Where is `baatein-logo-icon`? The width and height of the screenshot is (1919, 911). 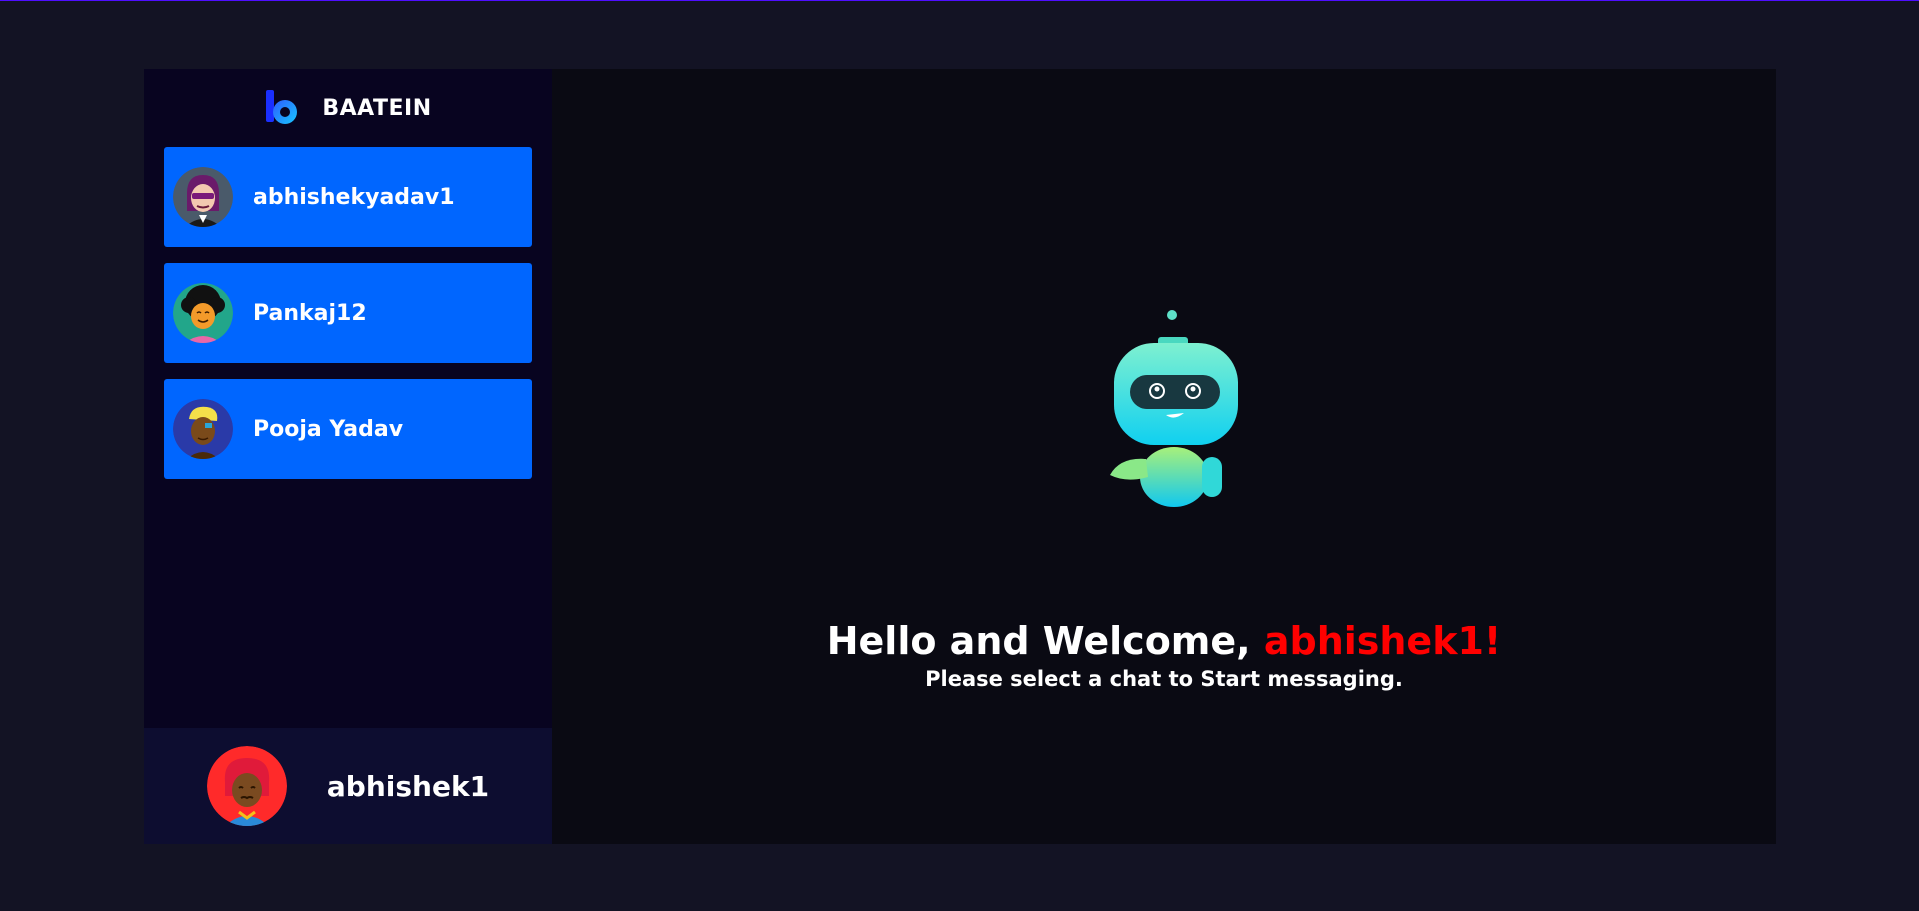 baatein-logo-icon is located at coordinates (282, 107).